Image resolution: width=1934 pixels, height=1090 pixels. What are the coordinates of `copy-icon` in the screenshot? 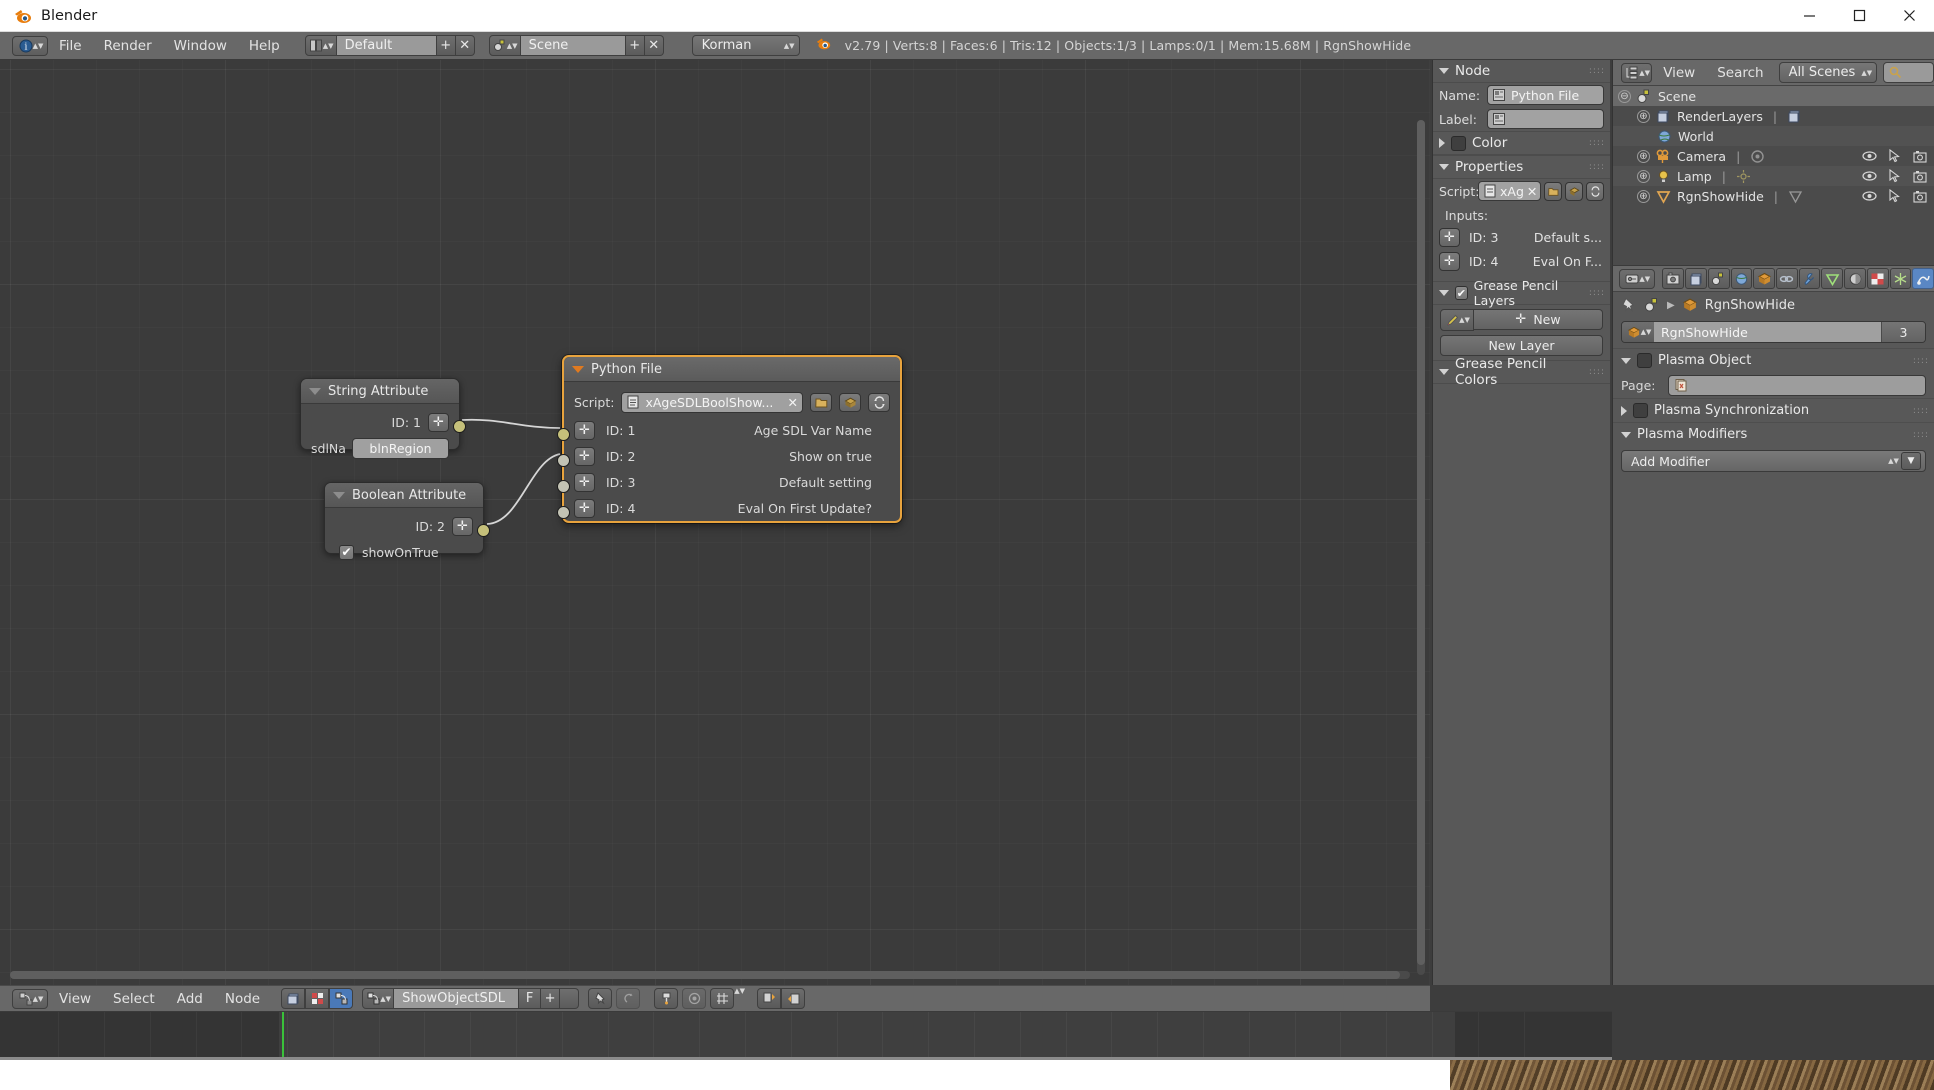 It's located at (769, 998).